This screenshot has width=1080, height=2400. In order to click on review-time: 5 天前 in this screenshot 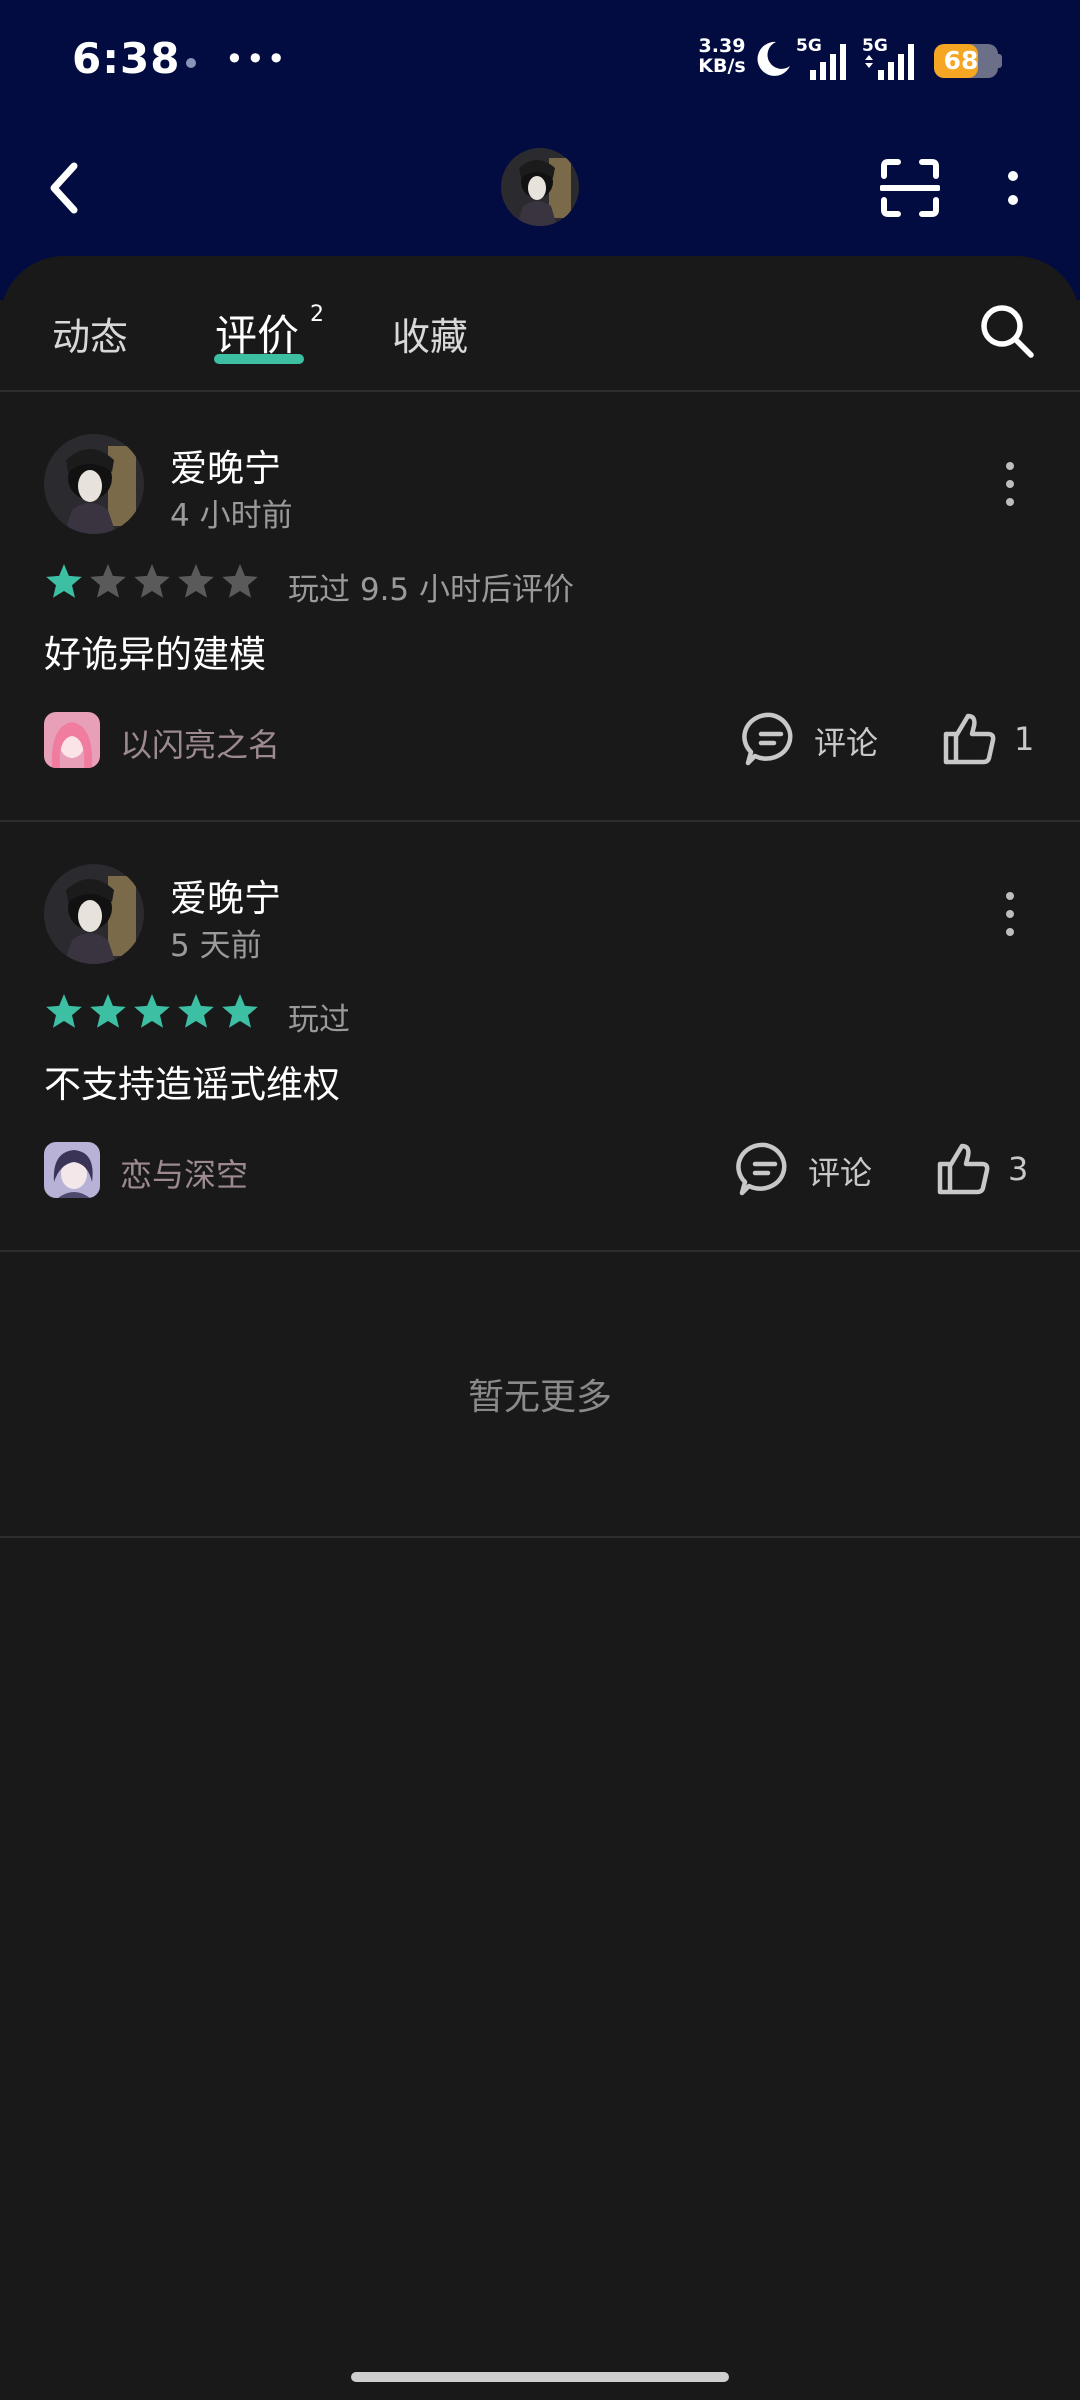, I will do `click(216, 946)`.